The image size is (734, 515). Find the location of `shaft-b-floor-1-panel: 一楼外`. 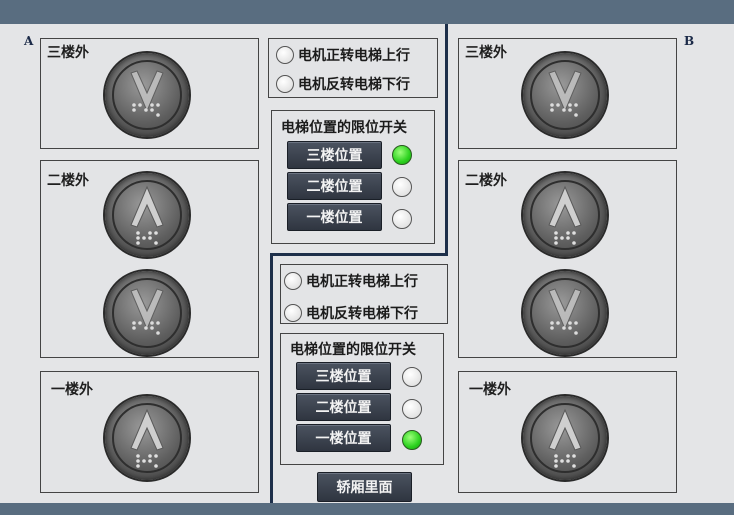

shaft-b-floor-1-panel: 一楼外 is located at coordinates (567, 432).